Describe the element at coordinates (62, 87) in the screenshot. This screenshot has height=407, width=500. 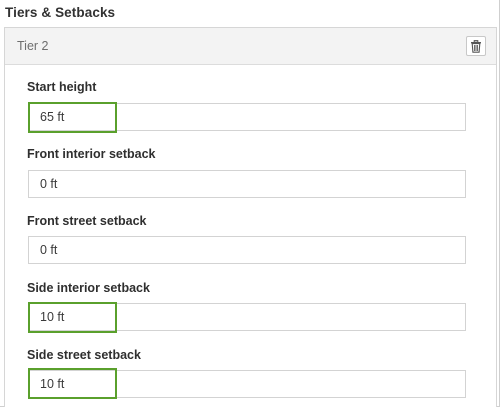
I see `start-height-label: Start height` at that location.